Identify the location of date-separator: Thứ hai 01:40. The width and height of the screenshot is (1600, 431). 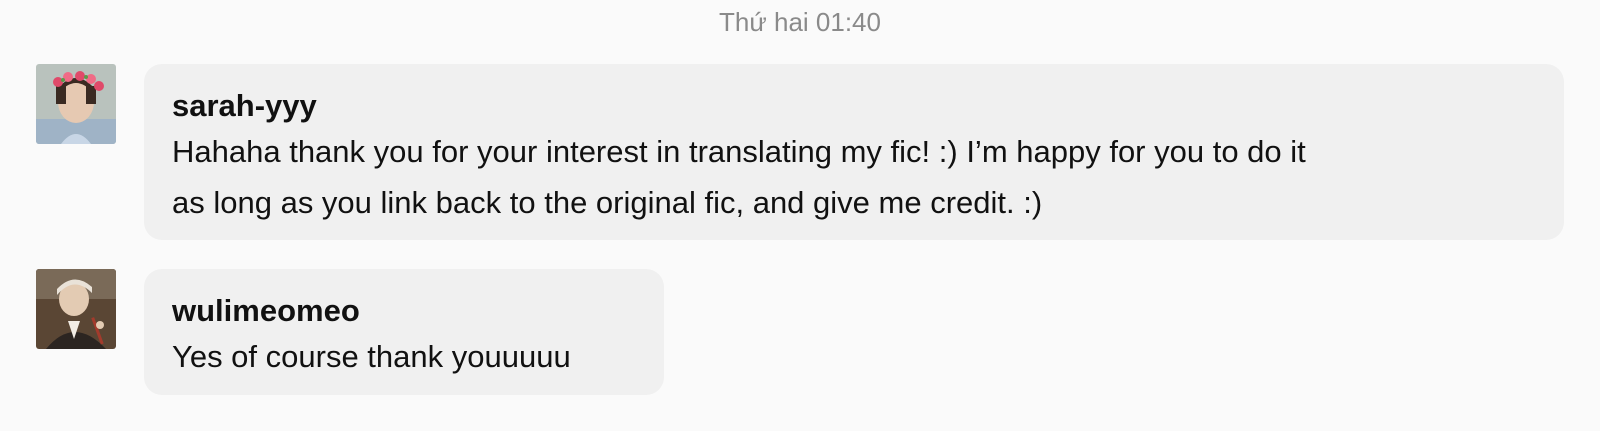
(800, 22).